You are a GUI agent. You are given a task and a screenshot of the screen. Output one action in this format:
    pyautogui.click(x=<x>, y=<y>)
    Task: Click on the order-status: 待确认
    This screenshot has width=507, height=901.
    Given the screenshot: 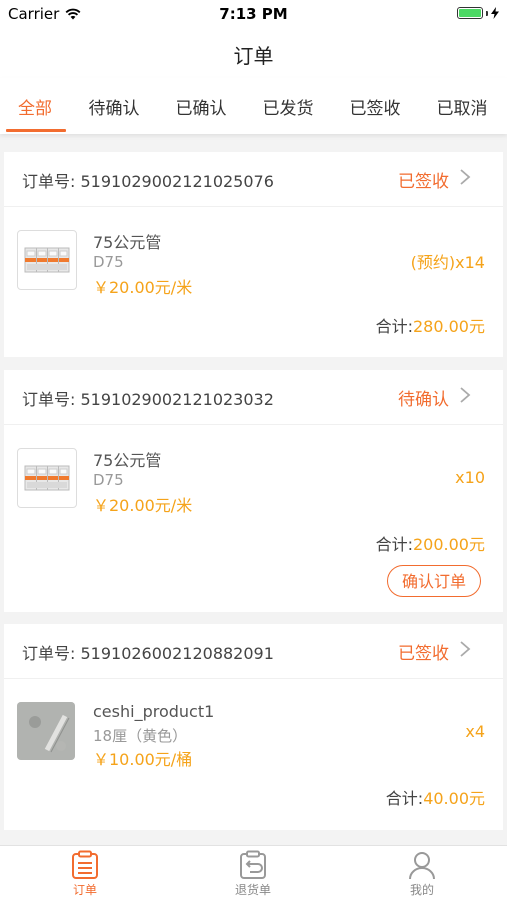 What is the action you would take?
    pyautogui.click(x=423, y=400)
    